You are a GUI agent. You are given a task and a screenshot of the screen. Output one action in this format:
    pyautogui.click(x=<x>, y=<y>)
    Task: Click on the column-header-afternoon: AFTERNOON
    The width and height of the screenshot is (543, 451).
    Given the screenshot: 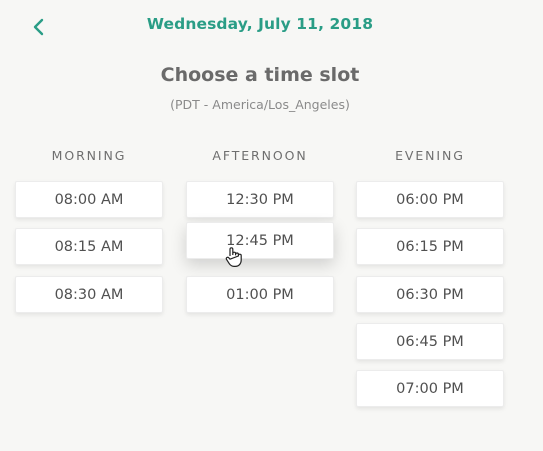 What is the action you would take?
    pyautogui.click(x=260, y=155)
    